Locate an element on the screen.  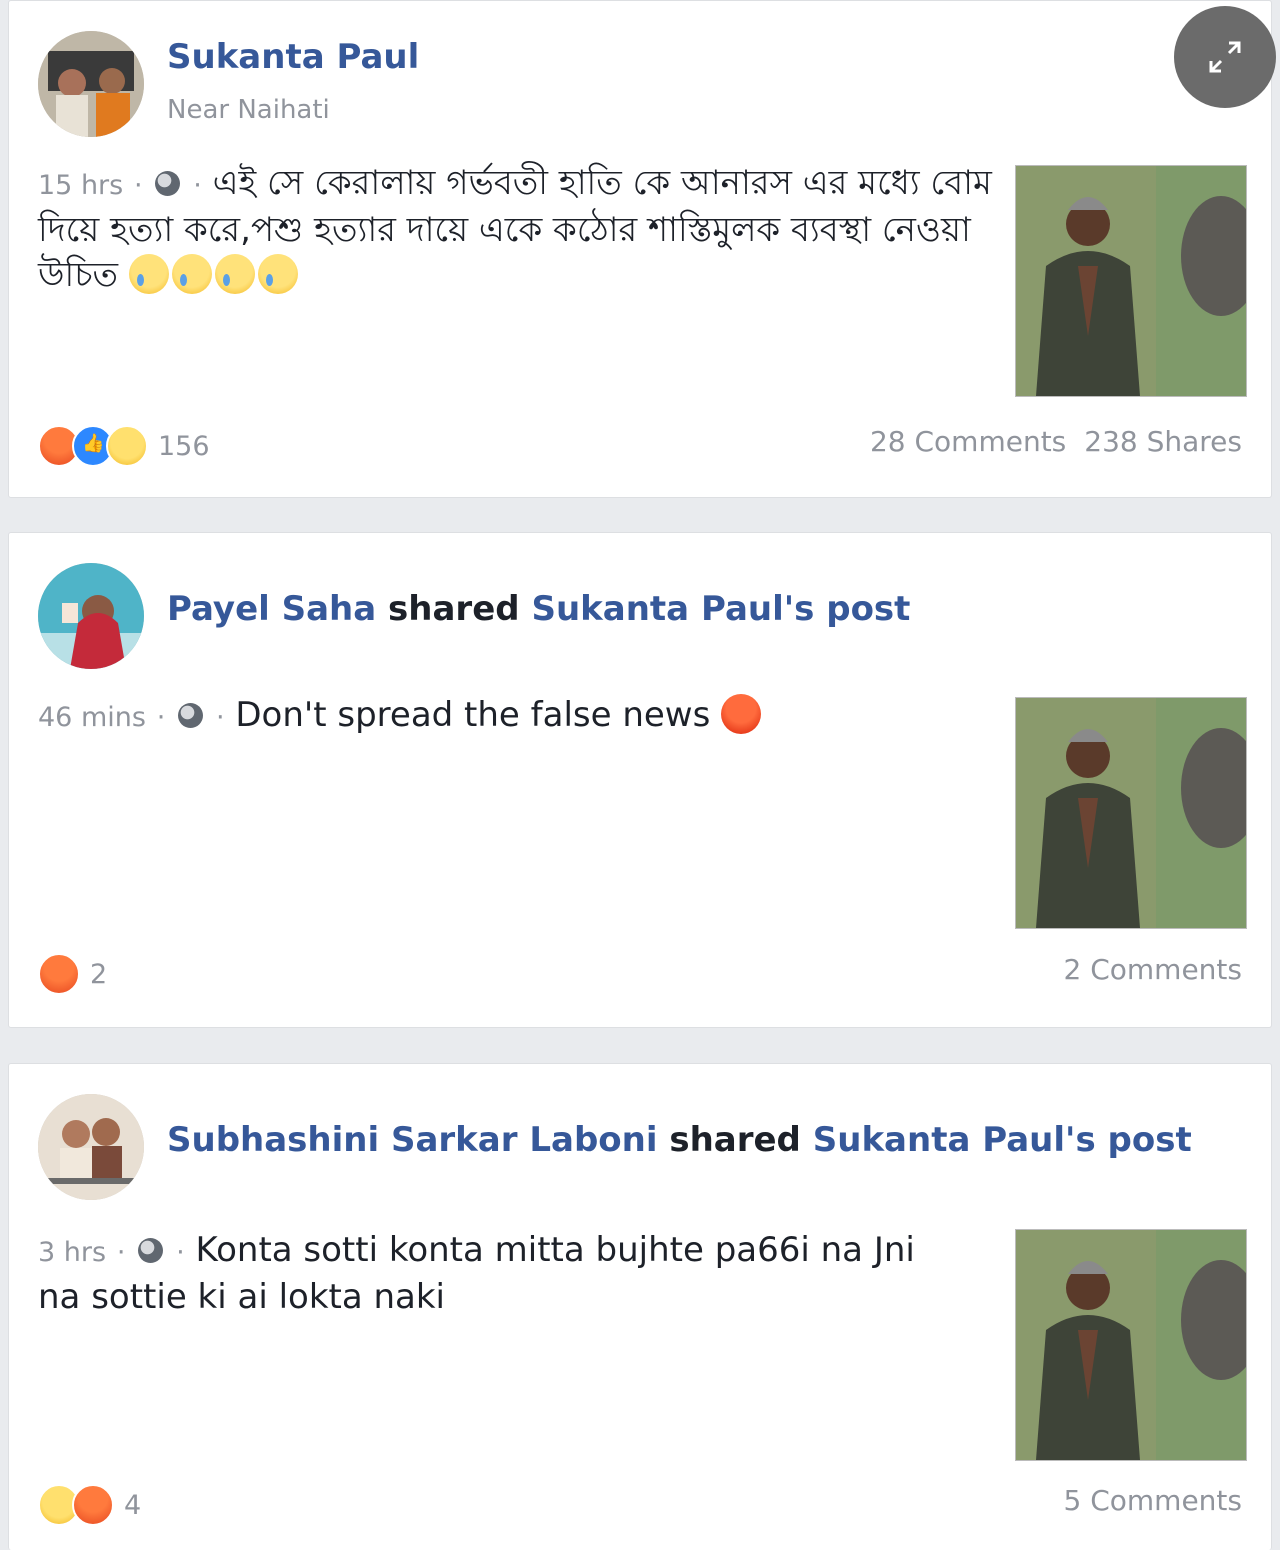
reaction-count: 156 is located at coordinates (184, 446).